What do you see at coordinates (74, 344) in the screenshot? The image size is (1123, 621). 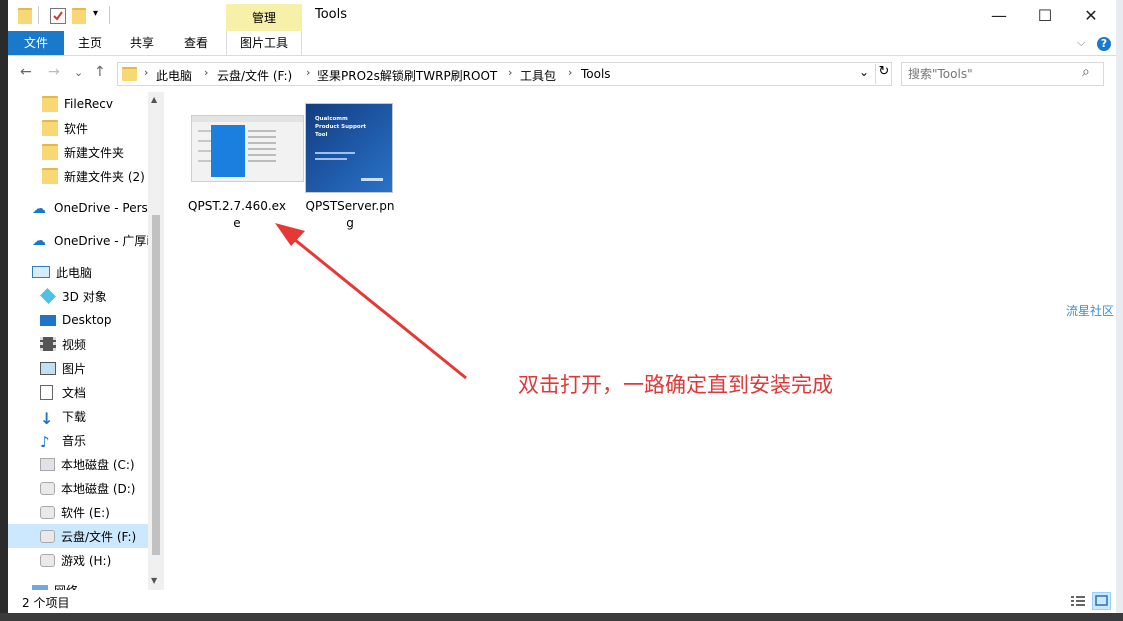 I see `nav-item-label: 视频` at bounding box center [74, 344].